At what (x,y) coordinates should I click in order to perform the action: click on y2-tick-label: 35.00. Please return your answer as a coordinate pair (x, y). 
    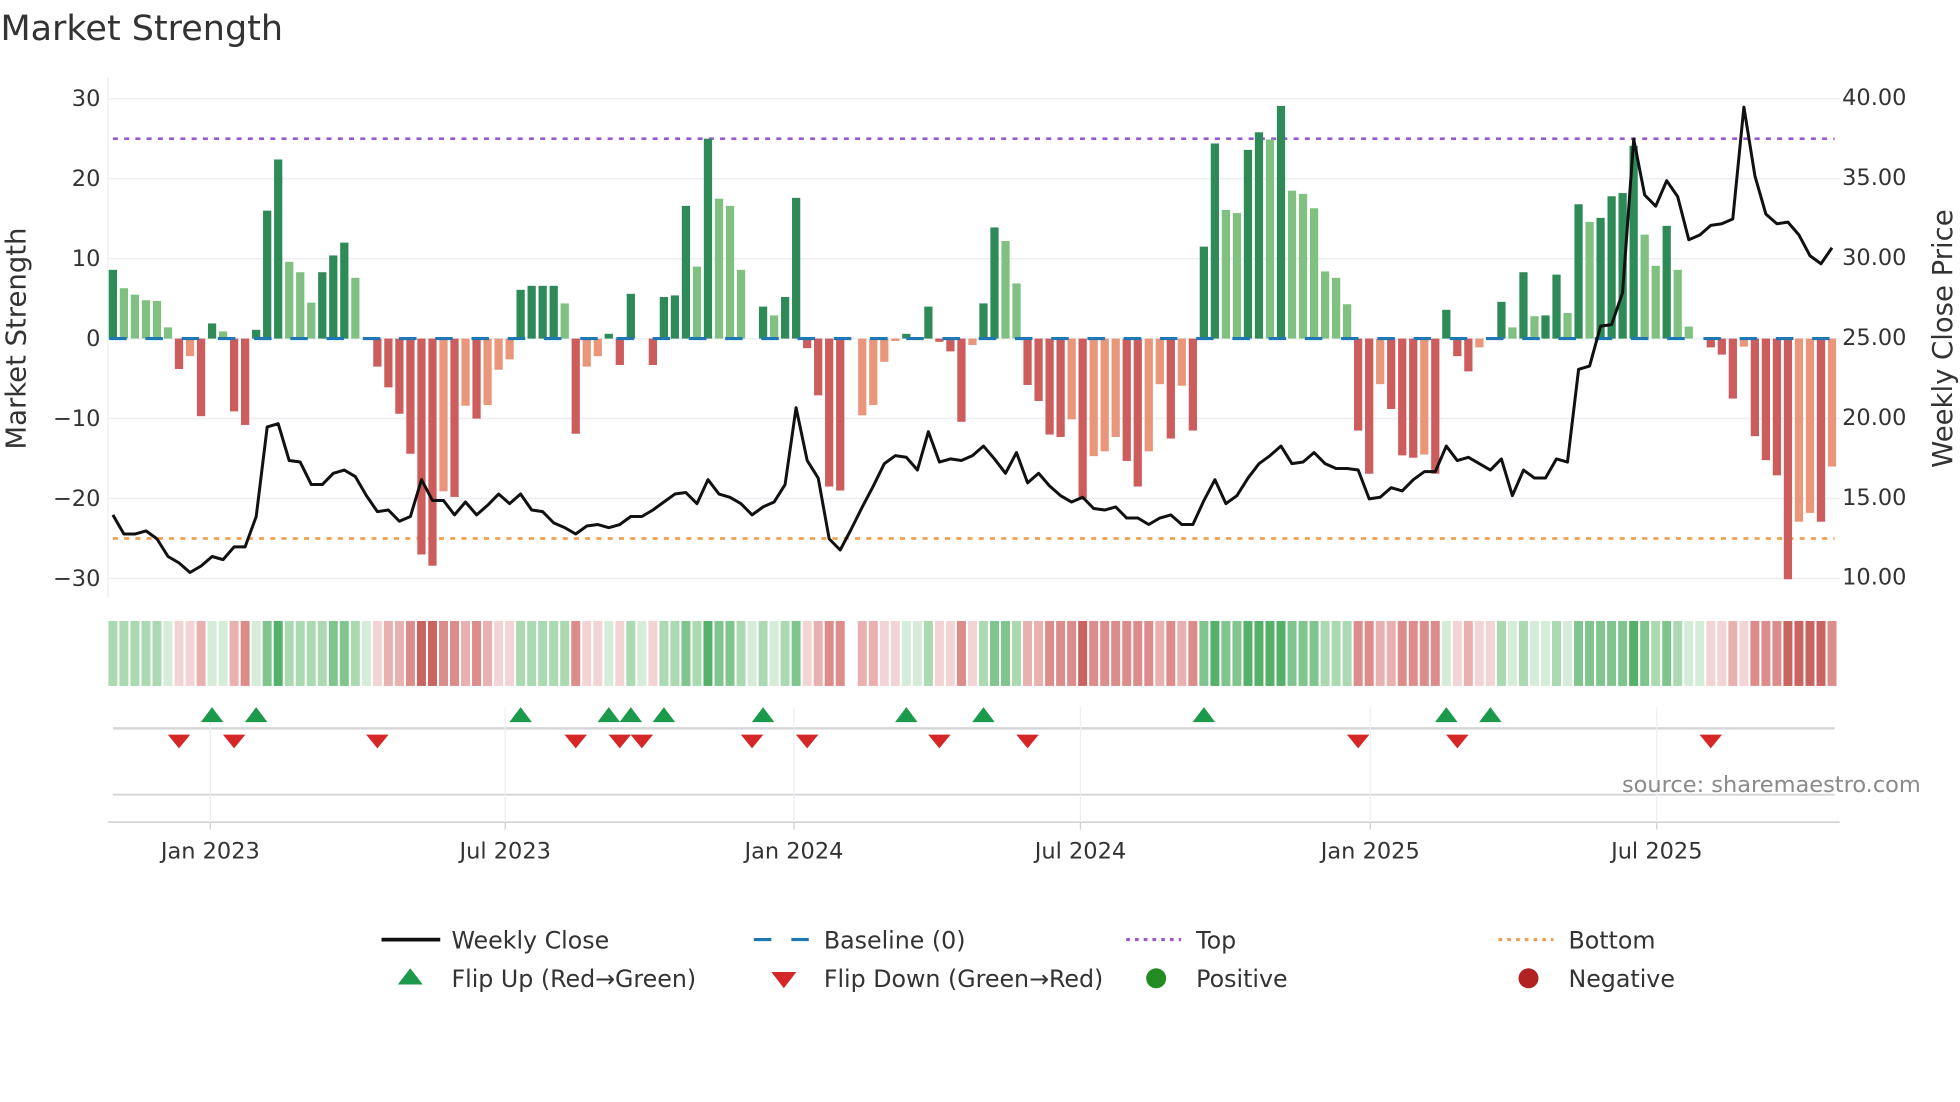
    Looking at the image, I should click on (1874, 178).